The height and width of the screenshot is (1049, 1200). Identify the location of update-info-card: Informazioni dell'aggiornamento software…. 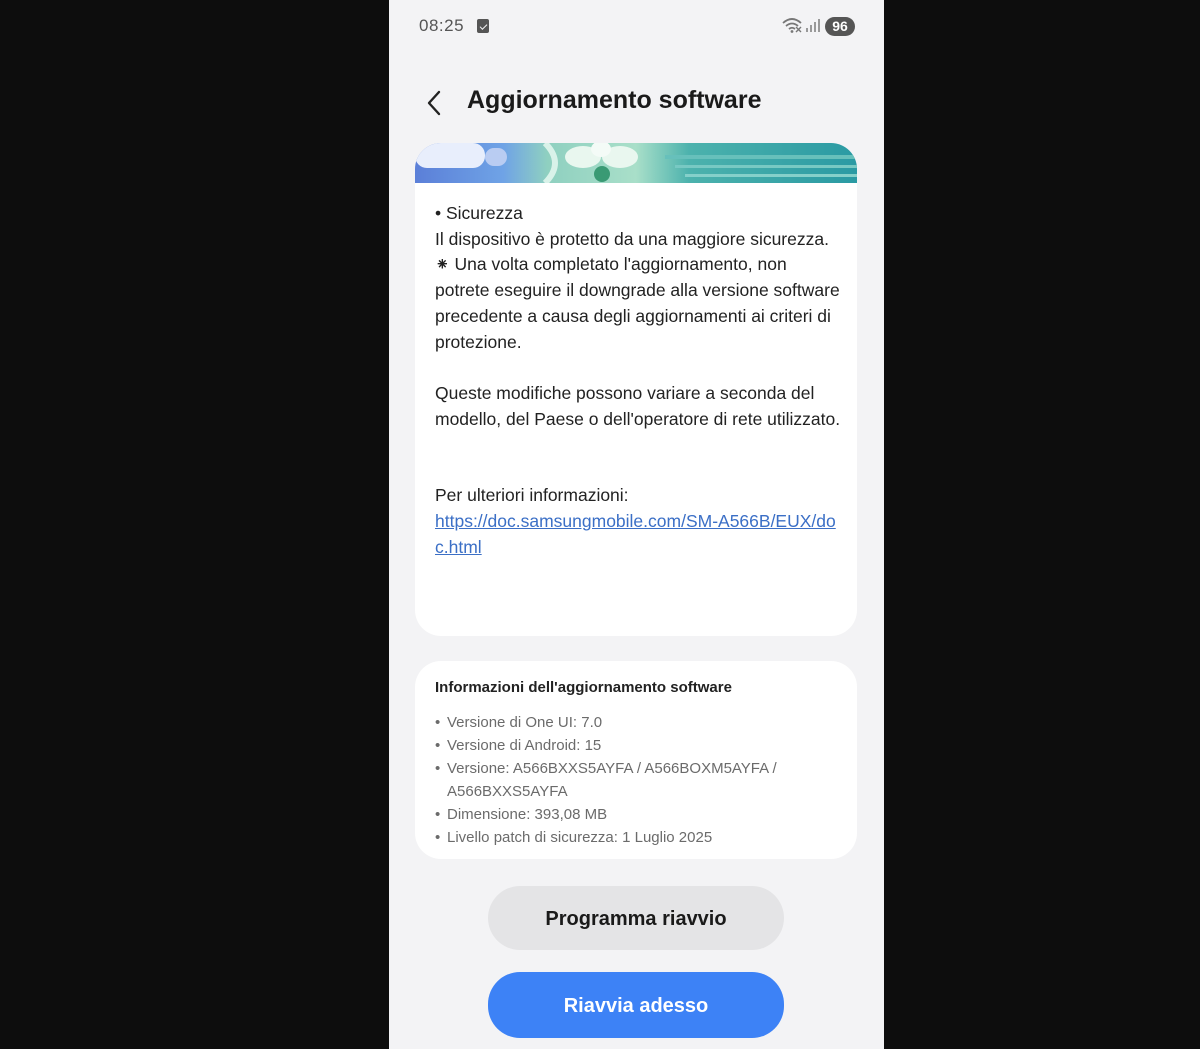
(636, 760).